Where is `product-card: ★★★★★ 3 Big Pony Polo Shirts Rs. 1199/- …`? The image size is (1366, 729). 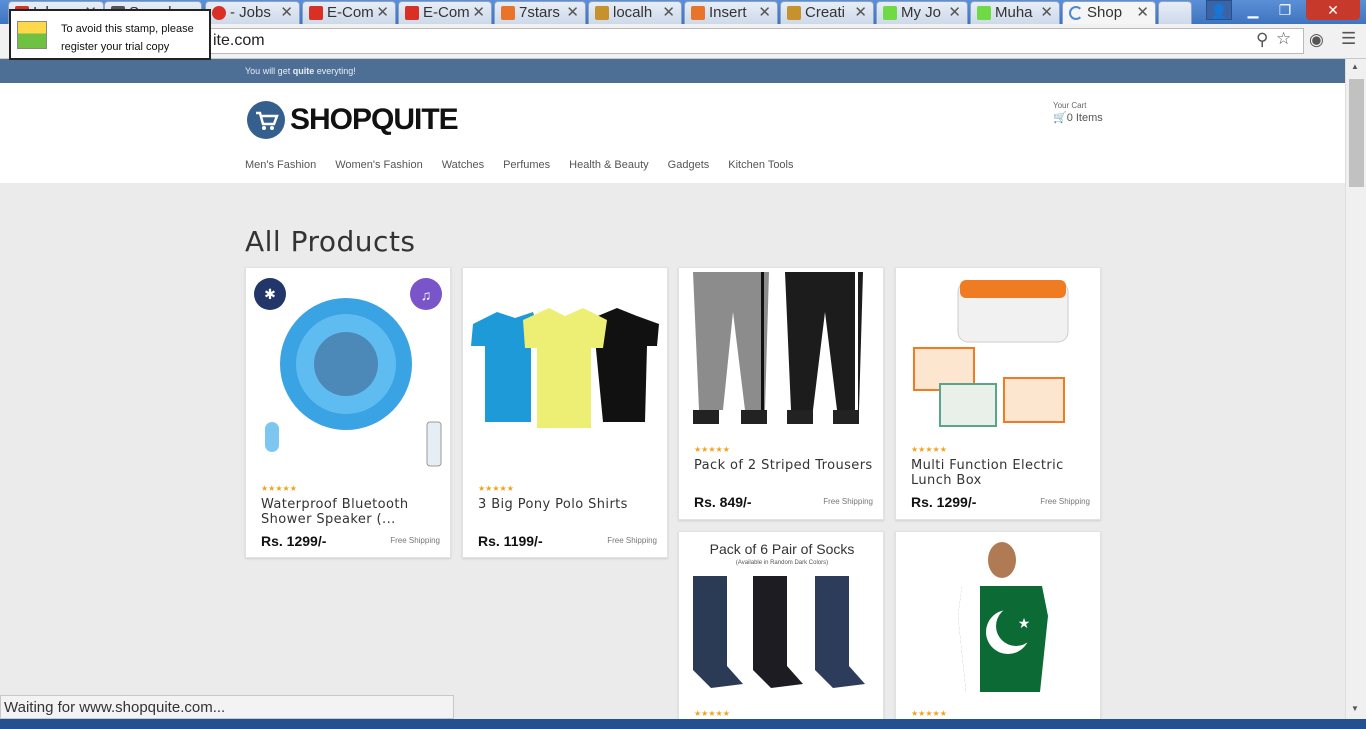 product-card: ★★★★★ 3 Big Pony Polo Shirts Rs. 1199/- … is located at coordinates (565, 412).